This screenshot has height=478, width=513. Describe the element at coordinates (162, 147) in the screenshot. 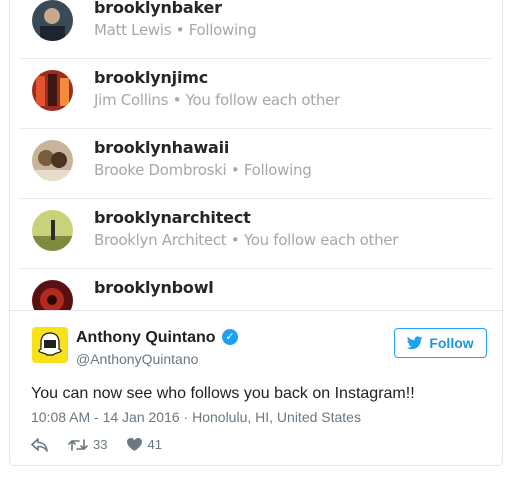

I see `username: brooklynhawaii` at that location.